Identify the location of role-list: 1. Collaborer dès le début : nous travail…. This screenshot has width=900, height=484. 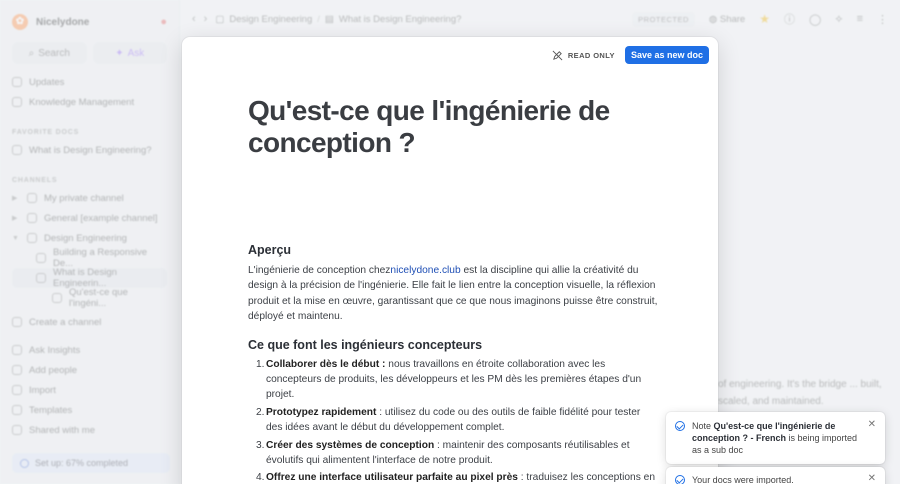
(453, 420).